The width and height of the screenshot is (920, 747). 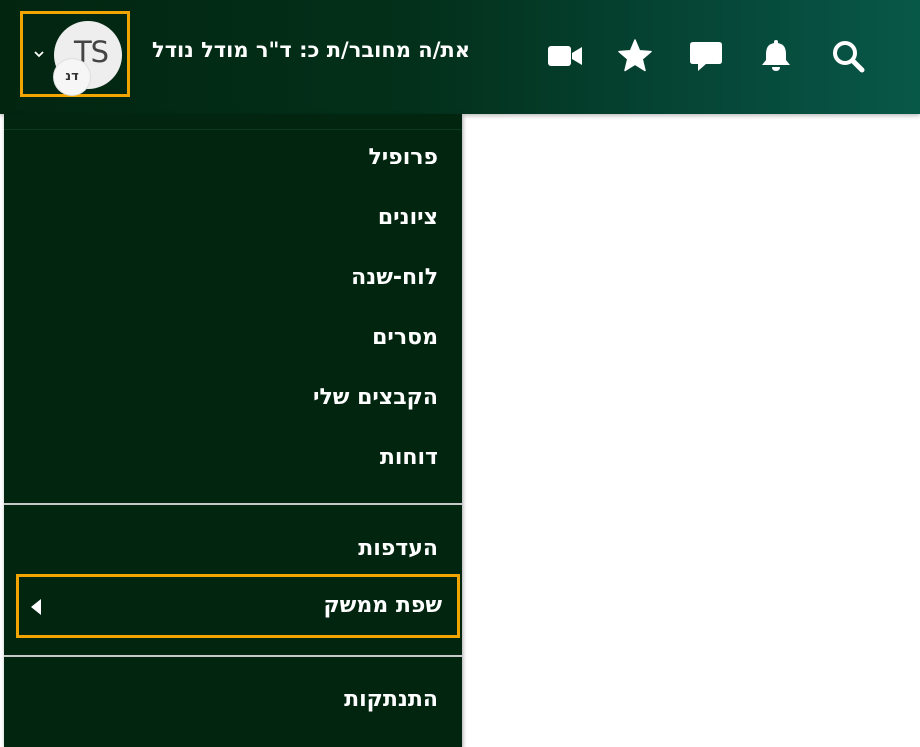 I want to click on user-menu-toggle: TS דנ, so click(x=75, y=54).